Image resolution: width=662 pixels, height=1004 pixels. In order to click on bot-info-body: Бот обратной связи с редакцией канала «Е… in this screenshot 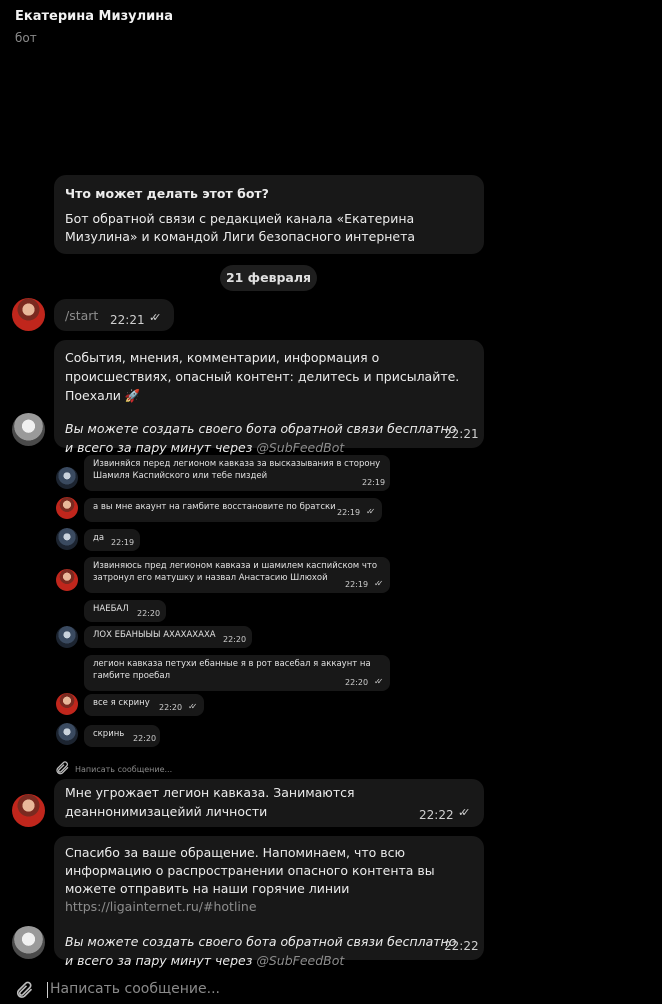, I will do `click(240, 227)`.